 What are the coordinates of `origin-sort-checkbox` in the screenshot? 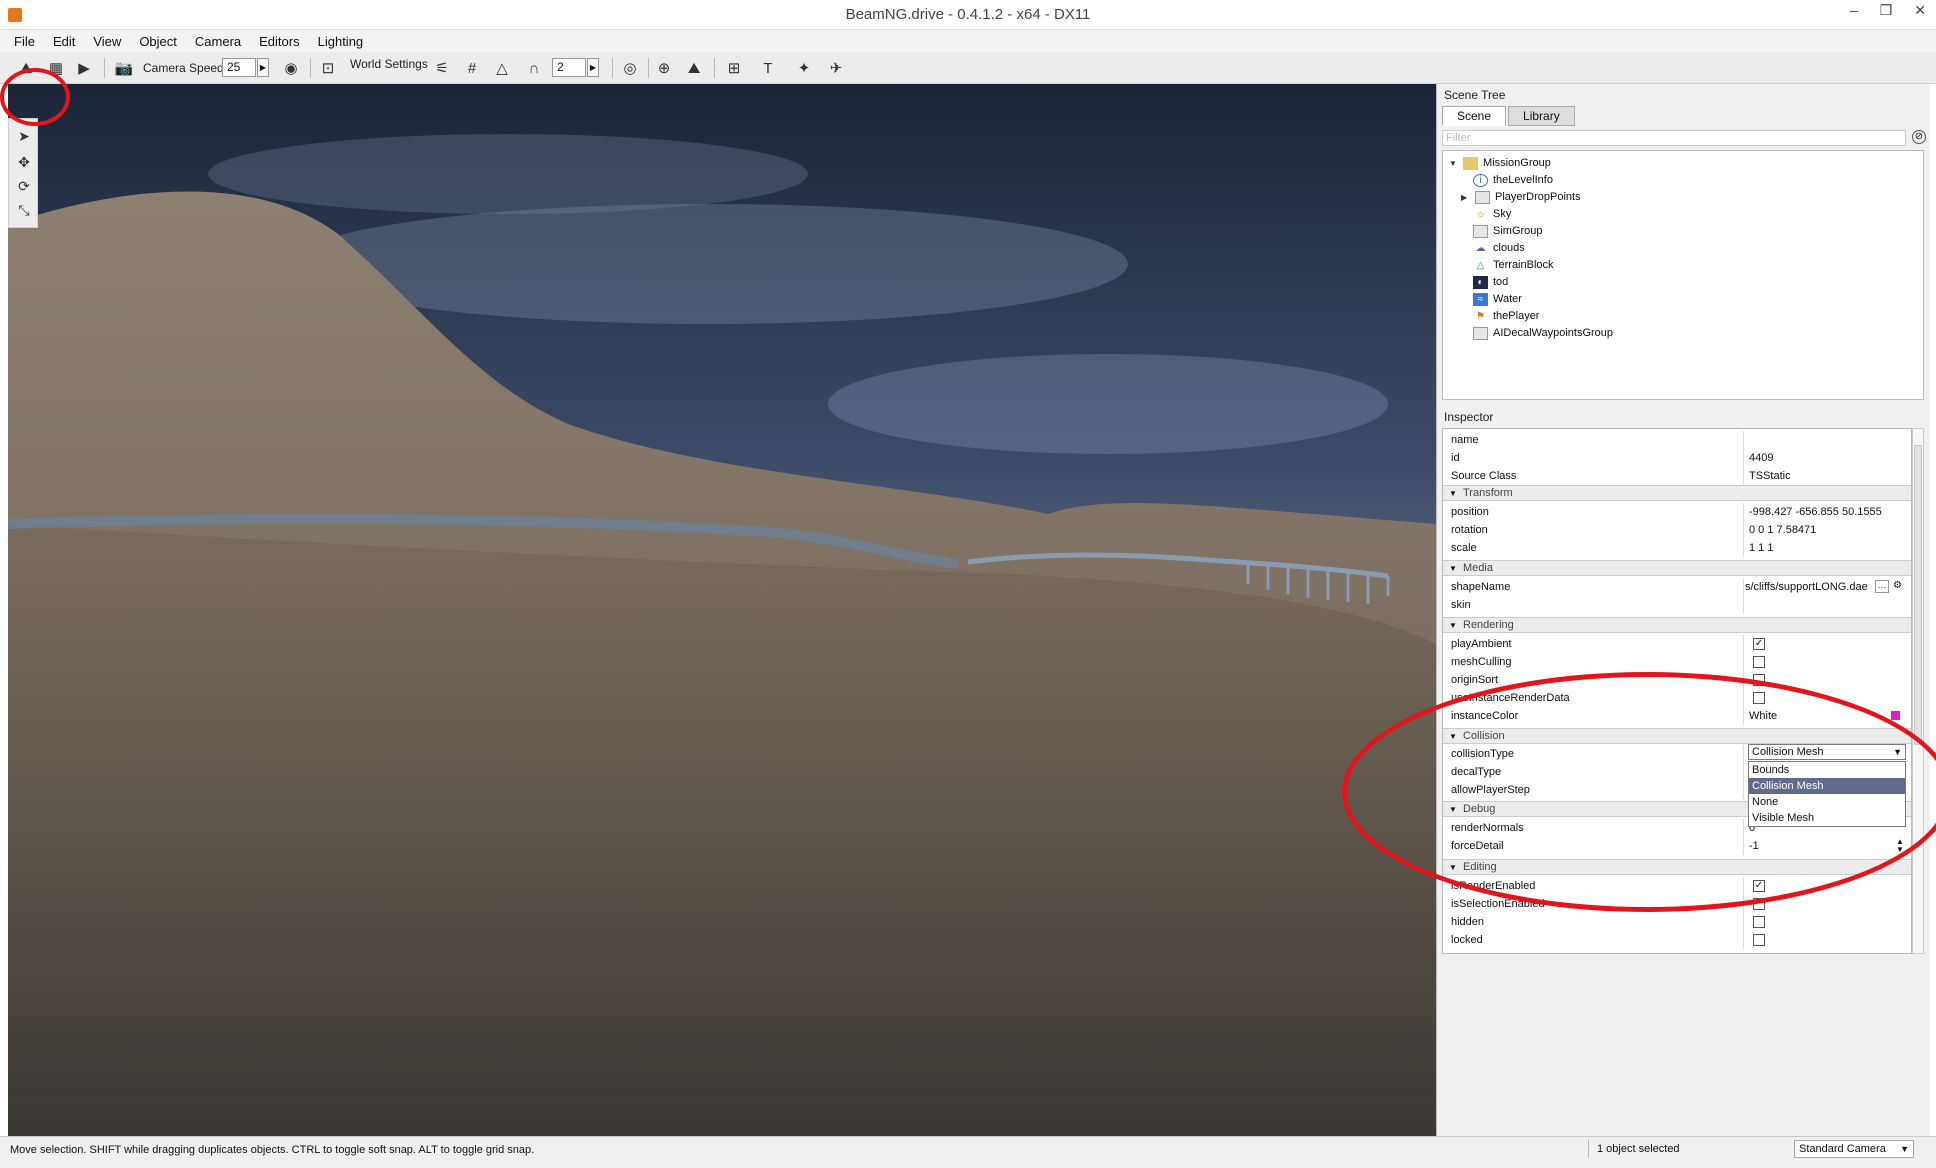 It's located at (1759, 680).